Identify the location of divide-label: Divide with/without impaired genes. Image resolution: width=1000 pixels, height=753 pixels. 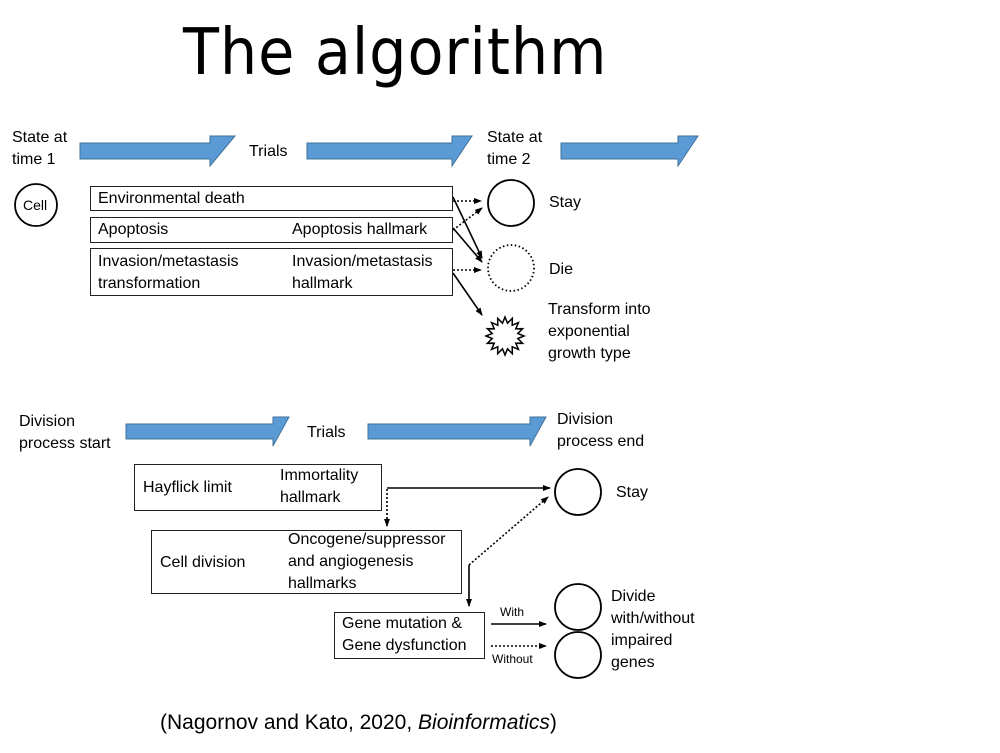
(653, 630).